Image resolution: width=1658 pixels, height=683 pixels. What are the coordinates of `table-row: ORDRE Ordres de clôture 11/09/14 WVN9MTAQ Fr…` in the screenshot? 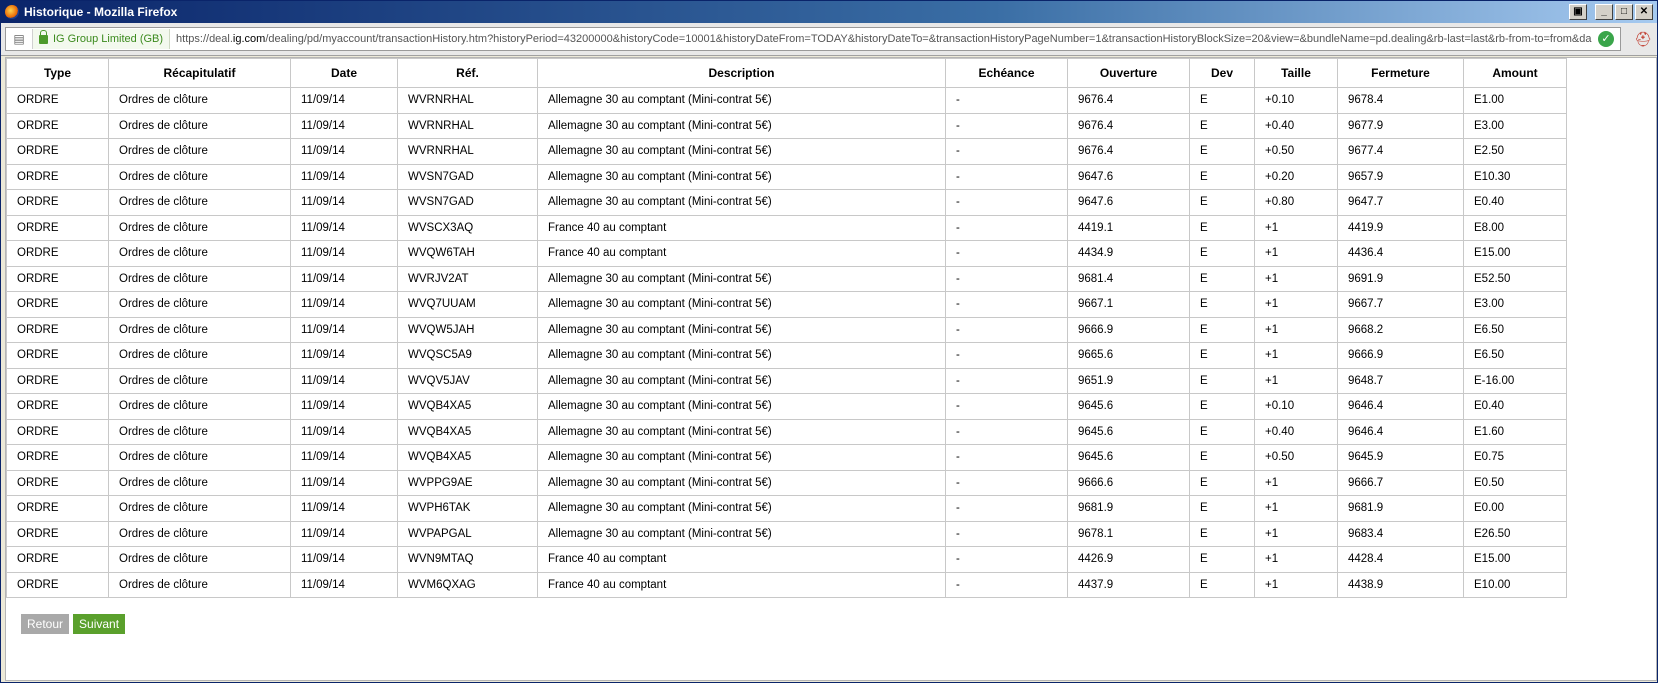 It's located at (786, 559).